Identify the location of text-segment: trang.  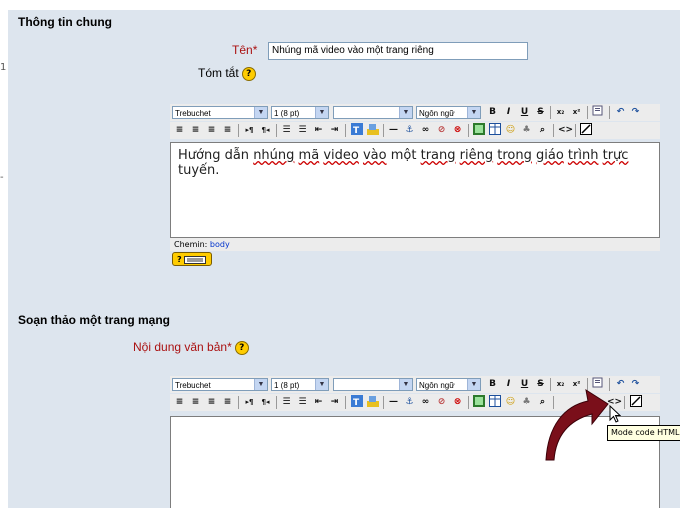
(438, 155).